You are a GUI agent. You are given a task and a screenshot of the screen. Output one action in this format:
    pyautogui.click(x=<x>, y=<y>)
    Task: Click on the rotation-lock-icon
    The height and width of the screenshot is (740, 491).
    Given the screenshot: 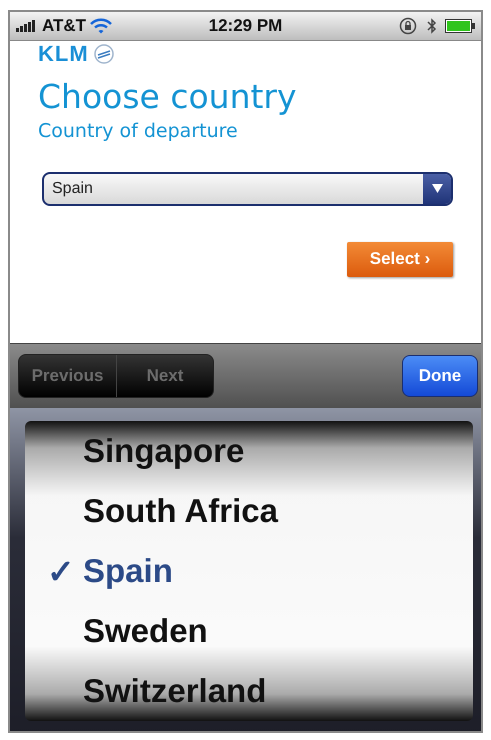 What is the action you would take?
    pyautogui.click(x=409, y=25)
    